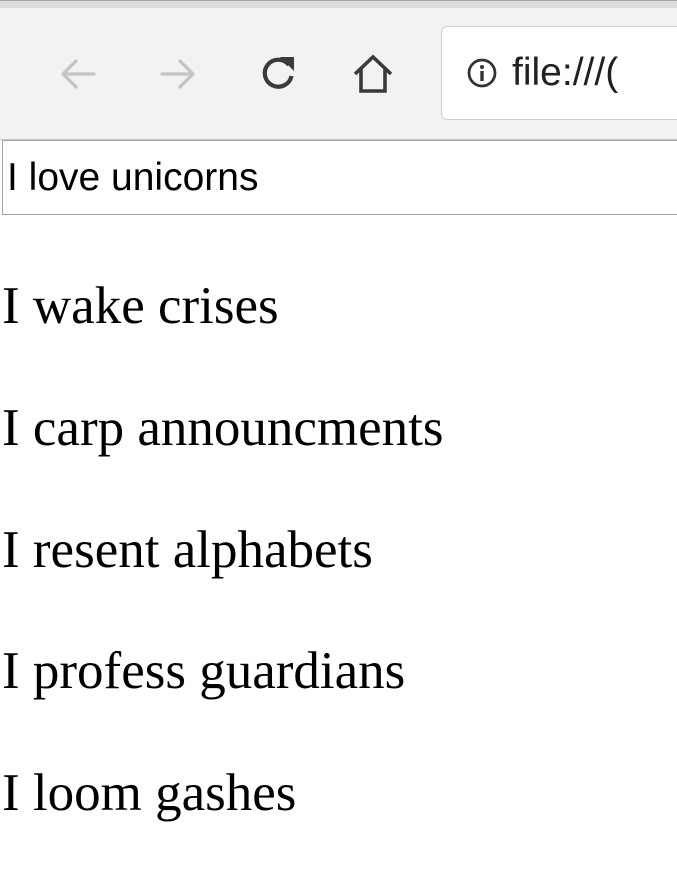  What do you see at coordinates (149, 793) in the screenshot?
I see `text-line: I loom gashes` at bounding box center [149, 793].